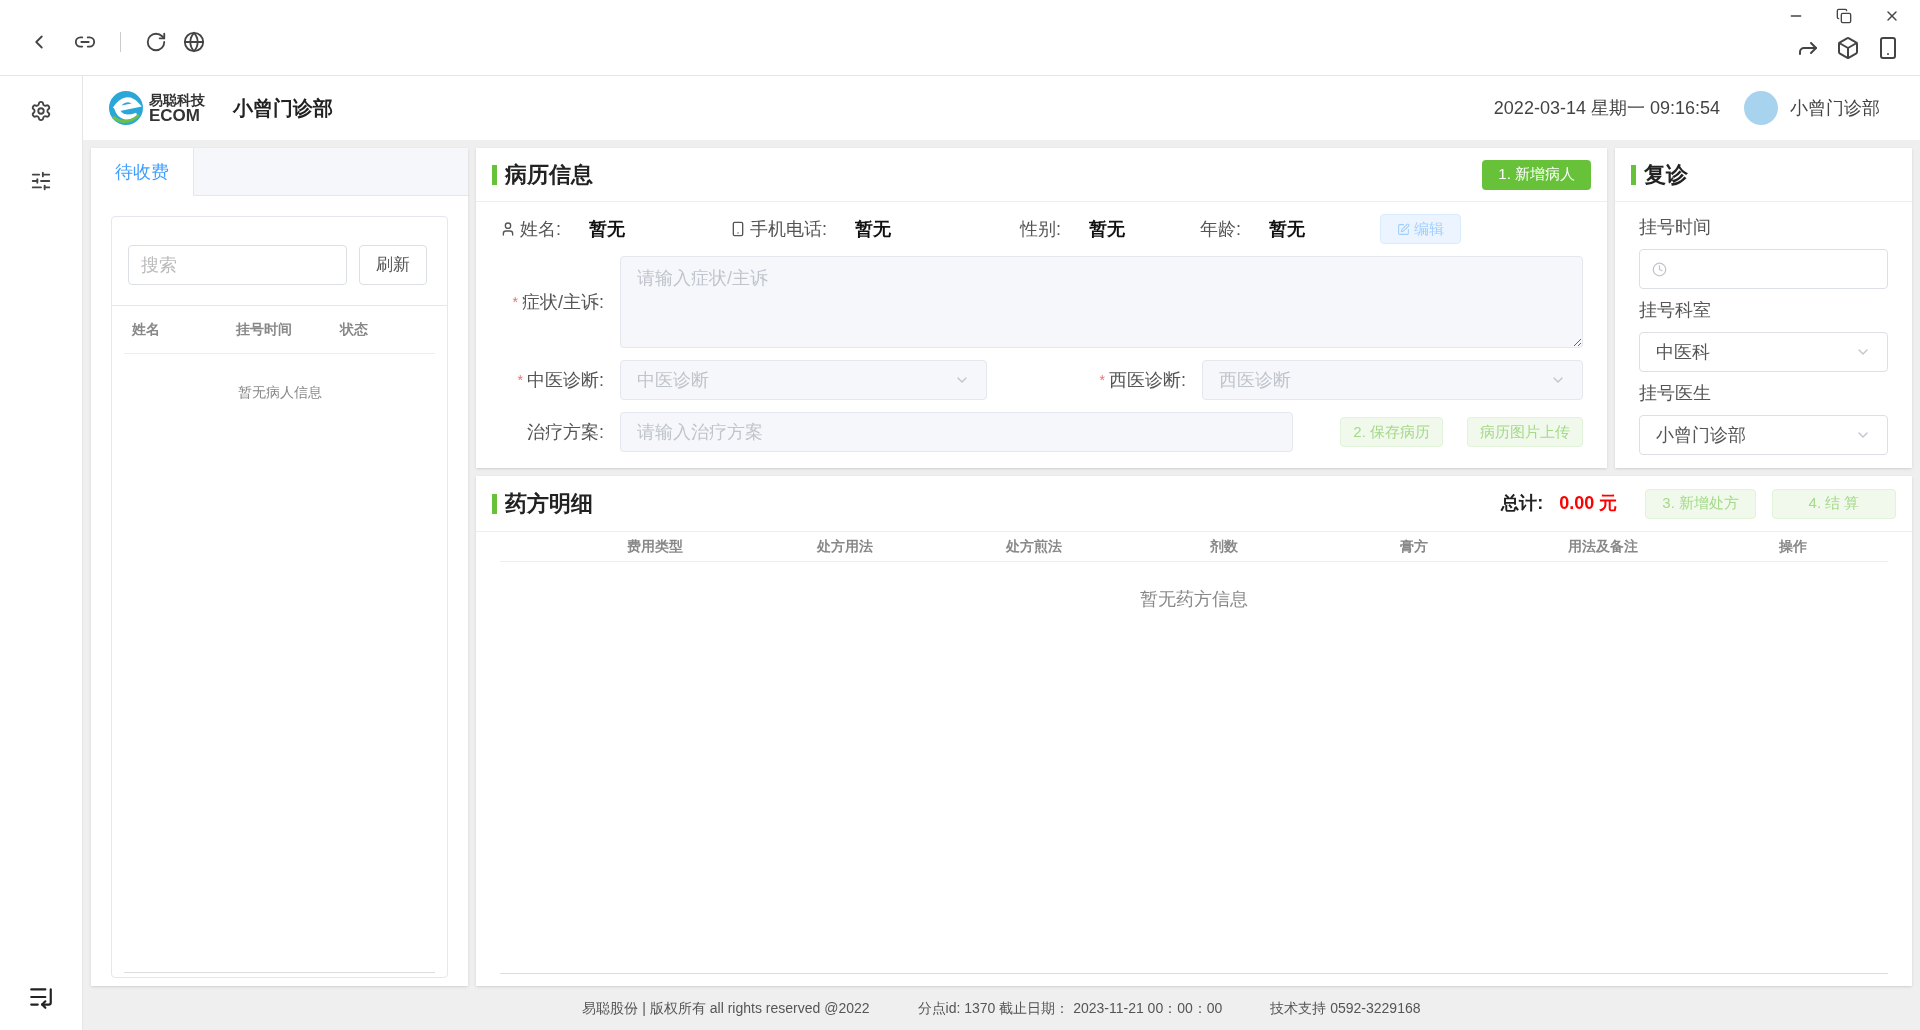 This screenshot has height=1030, width=1920. What do you see at coordinates (1224, 546) in the screenshot?
I see `column-header: 剂数` at bounding box center [1224, 546].